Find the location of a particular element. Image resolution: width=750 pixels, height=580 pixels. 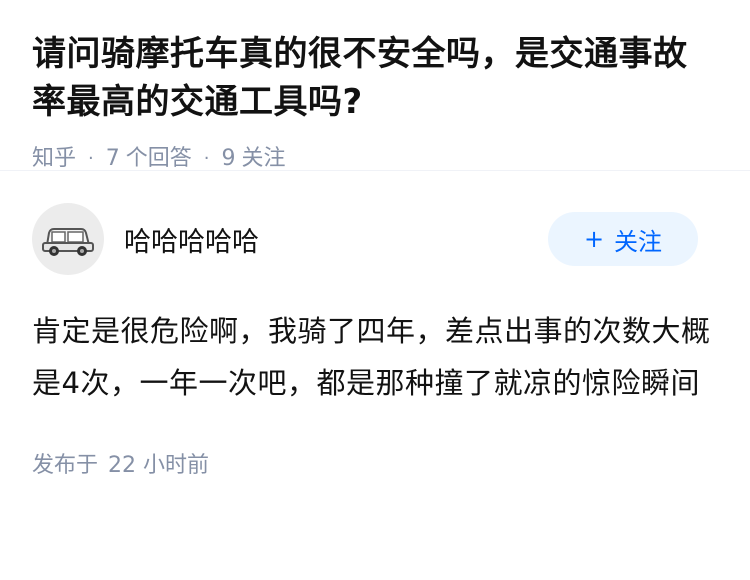

author-row: 哈哈哈哈哈 + 关注 is located at coordinates (375, 239).